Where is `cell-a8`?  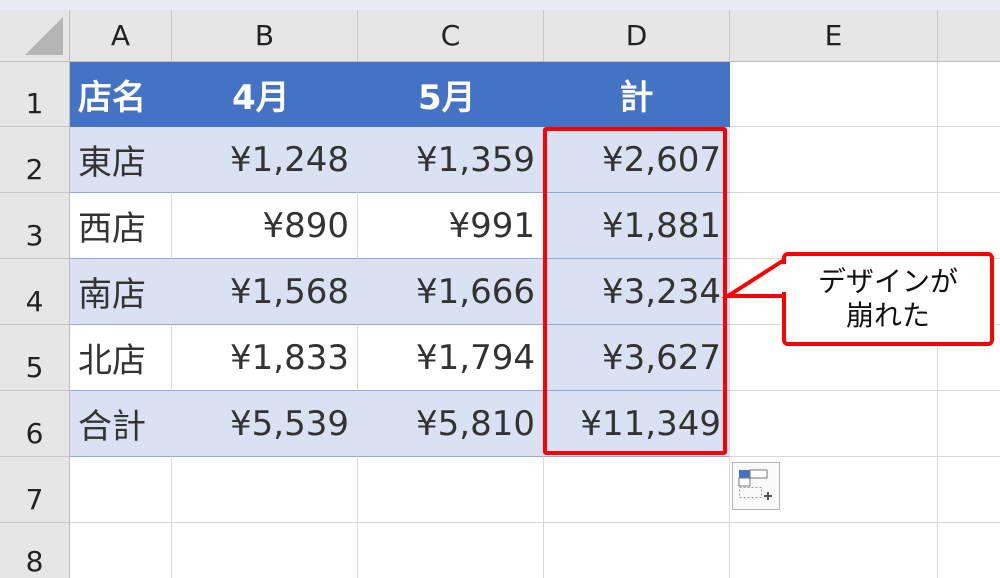 cell-a8 is located at coordinates (121, 550).